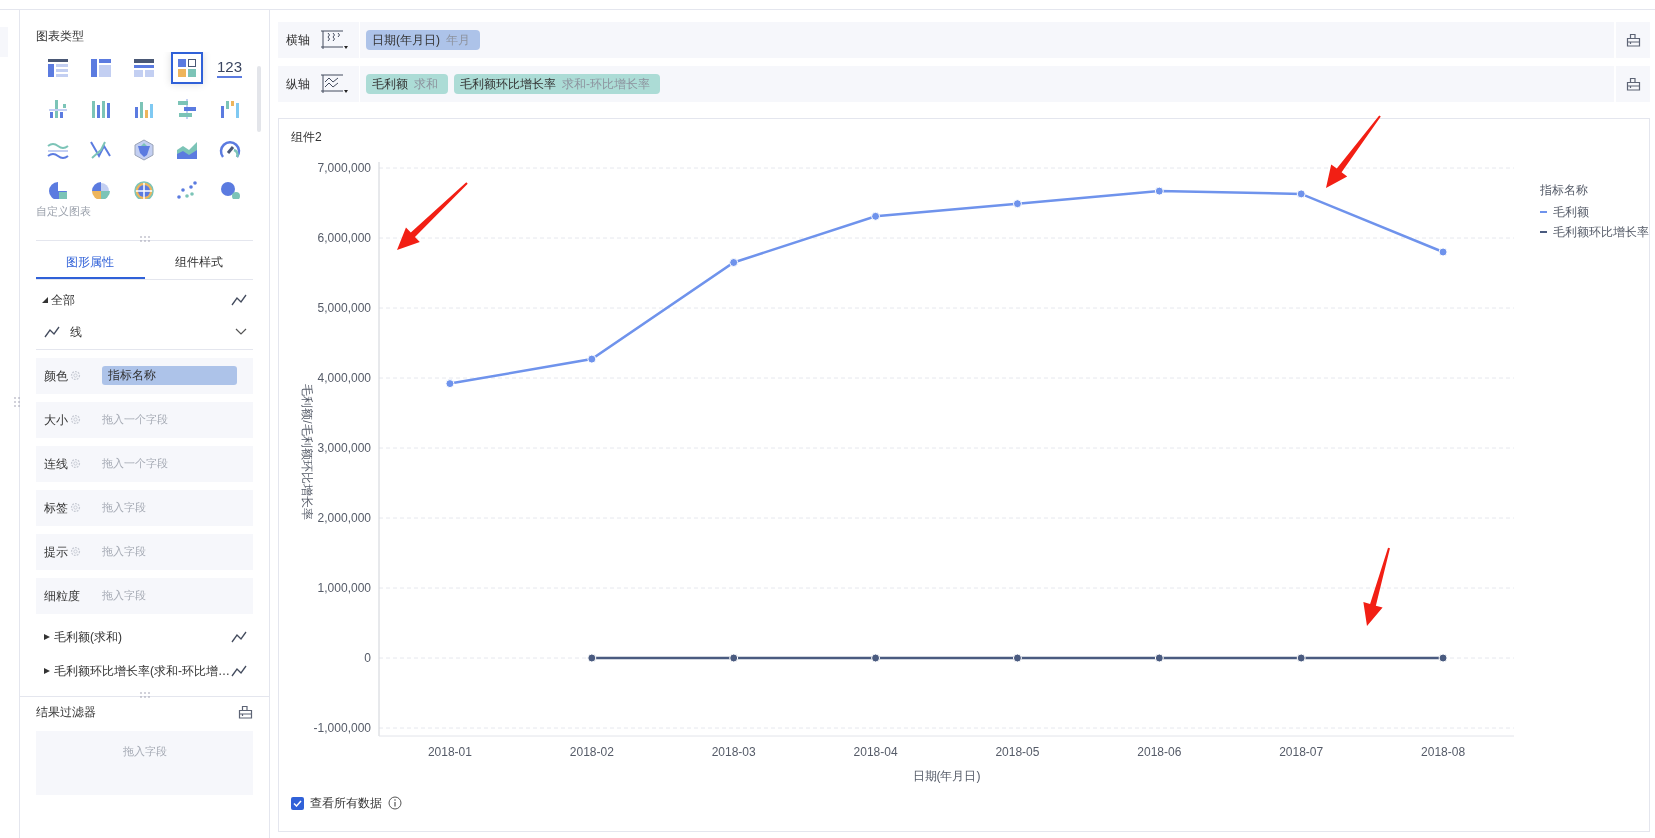 This screenshot has height=838, width=1655. Describe the element at coordinates (186, 68) in the screenshot. I see `chart-type-button` at that location.